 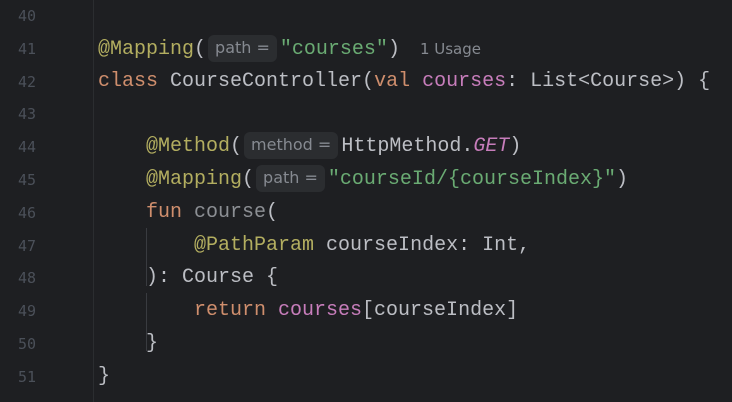 I want to click on code-line: fun course(, so click(x=188, y=213).